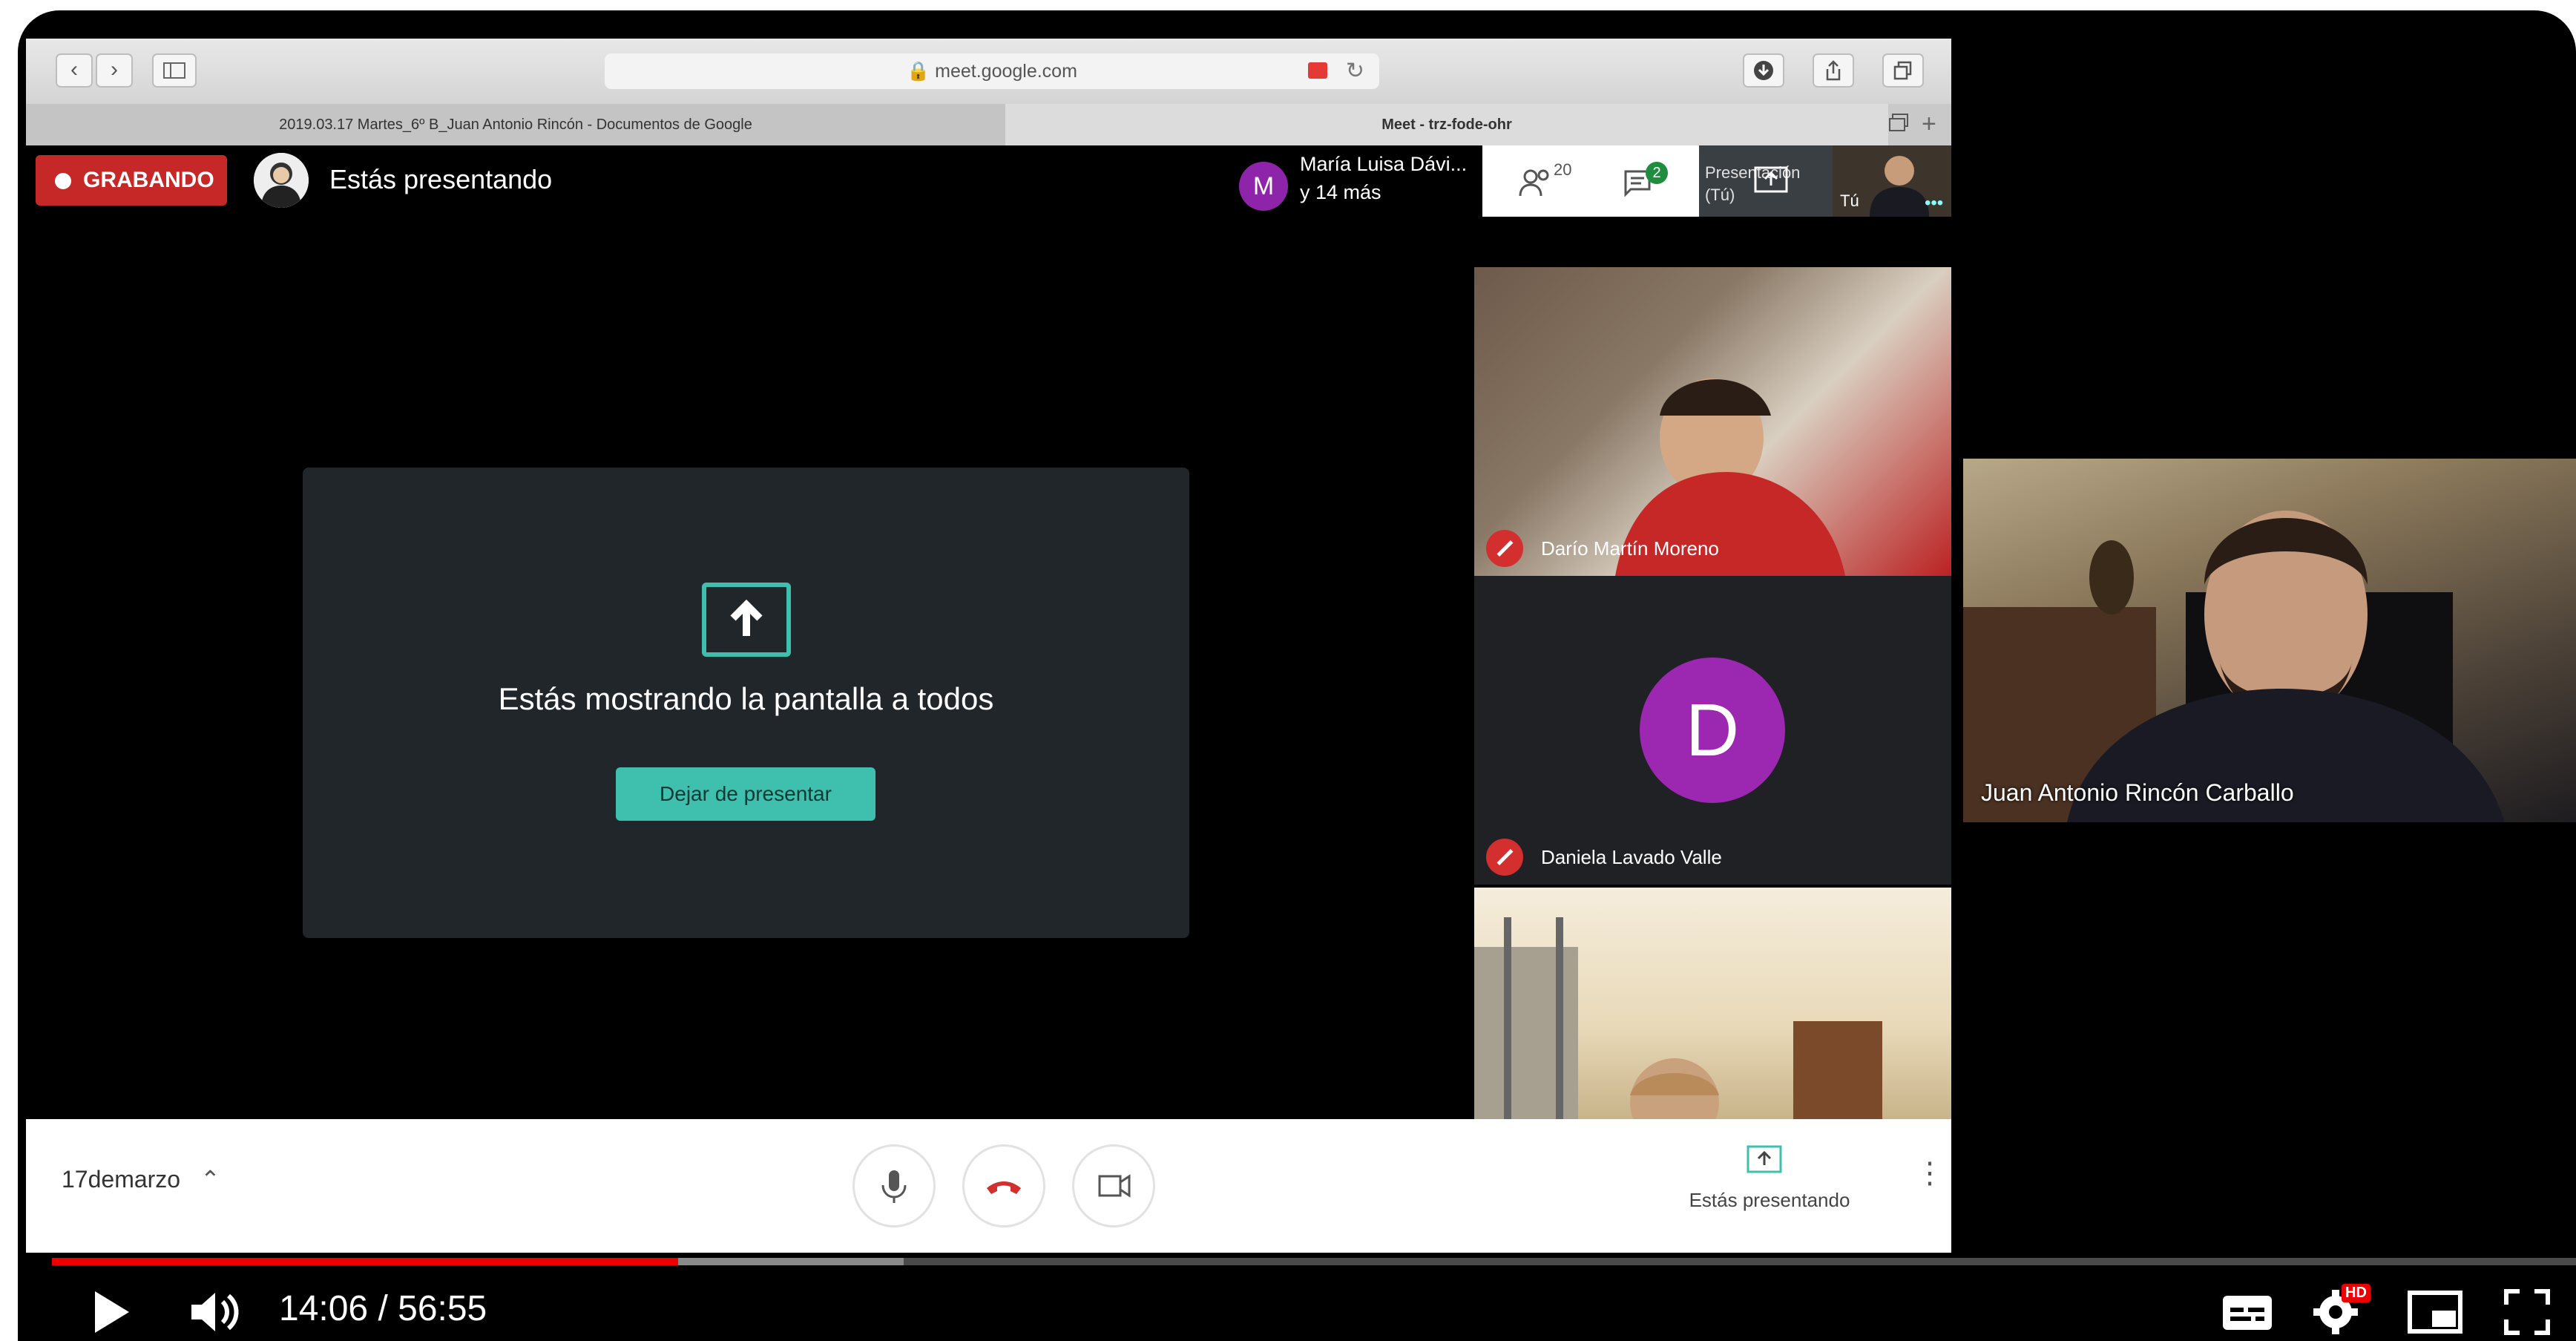 The width and height of the screenshot is (2576, 1341). I want to click on new-tab-icon: +, so click(1929, 124).